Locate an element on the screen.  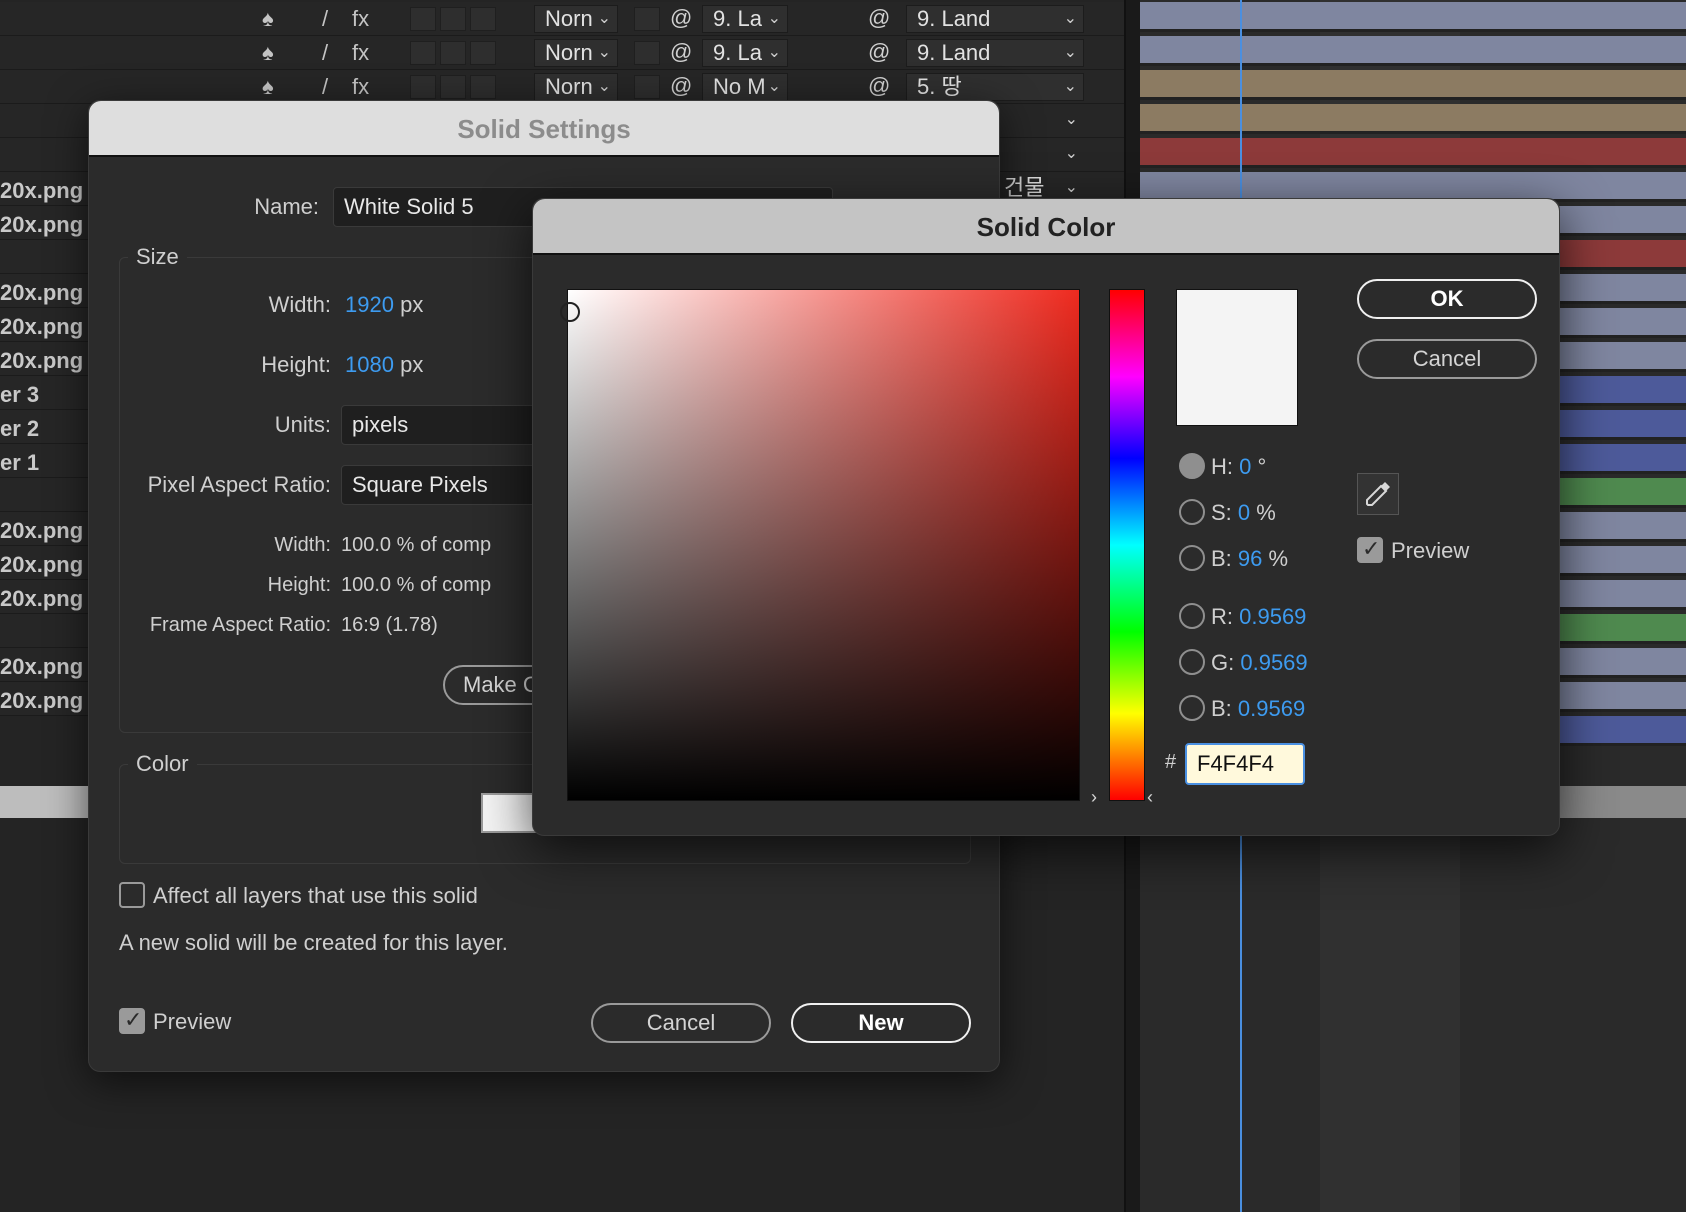
hex-input: F4F4F4 is located at coordinates (1245, 764).